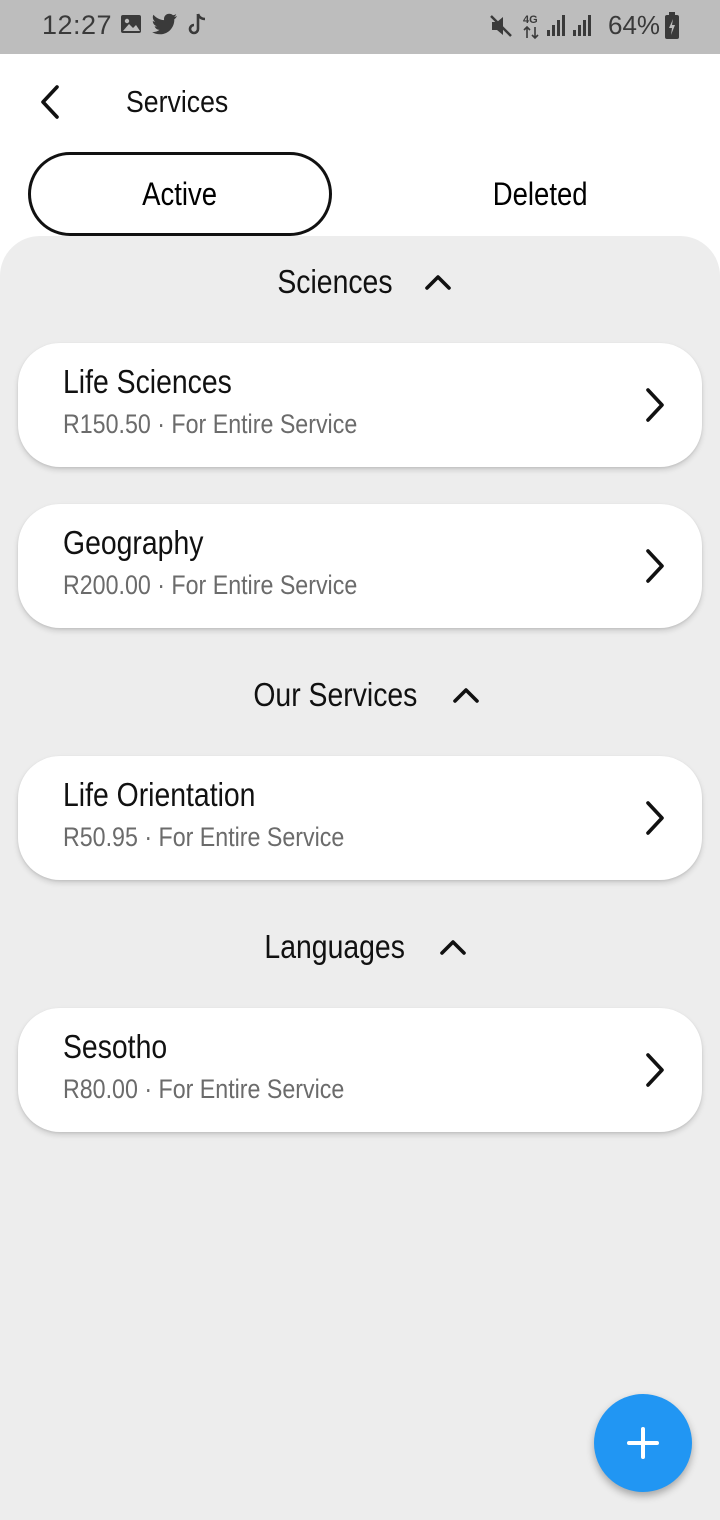 This screenshot has height=1520, width=720. Describe the element at coordinates (204, 1089) in the screenshot. I see `service-price: R80.00 · For Entire Service` at that location.